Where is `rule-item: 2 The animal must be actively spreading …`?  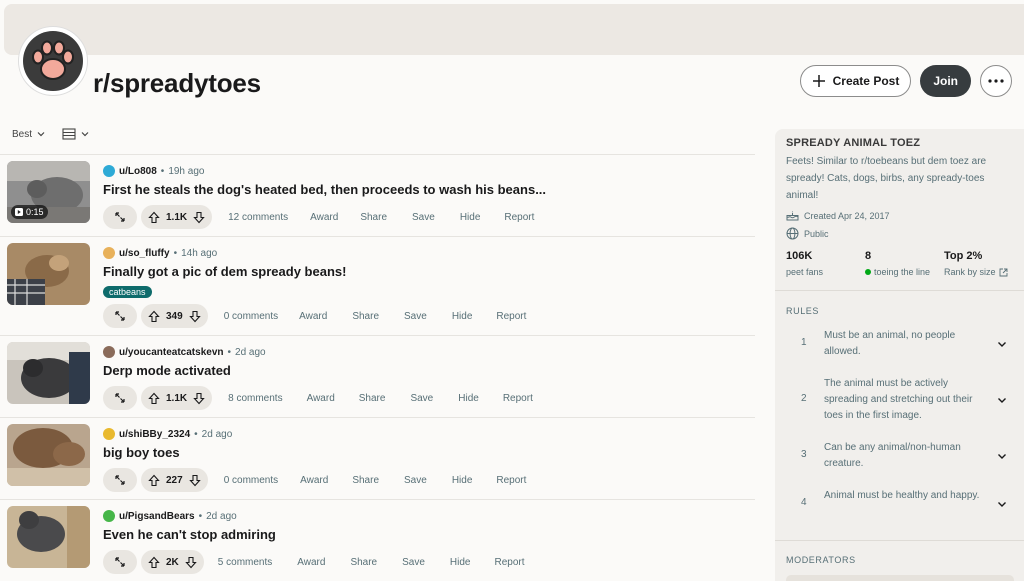
rule-item: 2 The animal must be actively spreading … is located at coordinates (900, 402).